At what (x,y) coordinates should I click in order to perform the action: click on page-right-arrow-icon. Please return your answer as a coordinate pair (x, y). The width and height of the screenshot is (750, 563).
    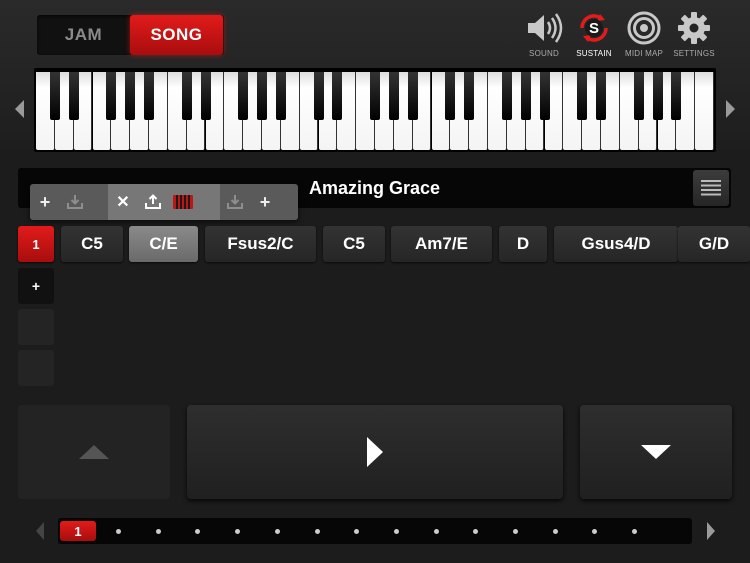
    Looking at the image, I should click on (711, 531).